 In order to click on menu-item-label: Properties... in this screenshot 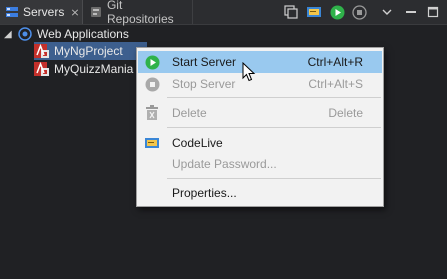, I will do `click(204, 193)`.